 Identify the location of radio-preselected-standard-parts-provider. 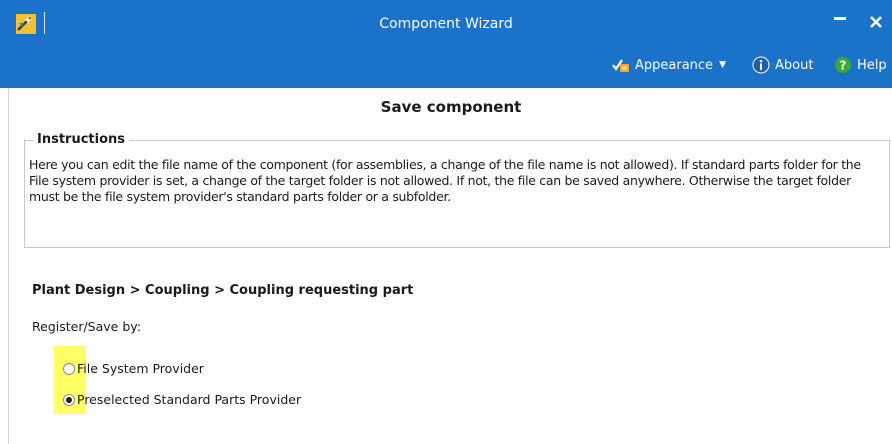
(69, 399).